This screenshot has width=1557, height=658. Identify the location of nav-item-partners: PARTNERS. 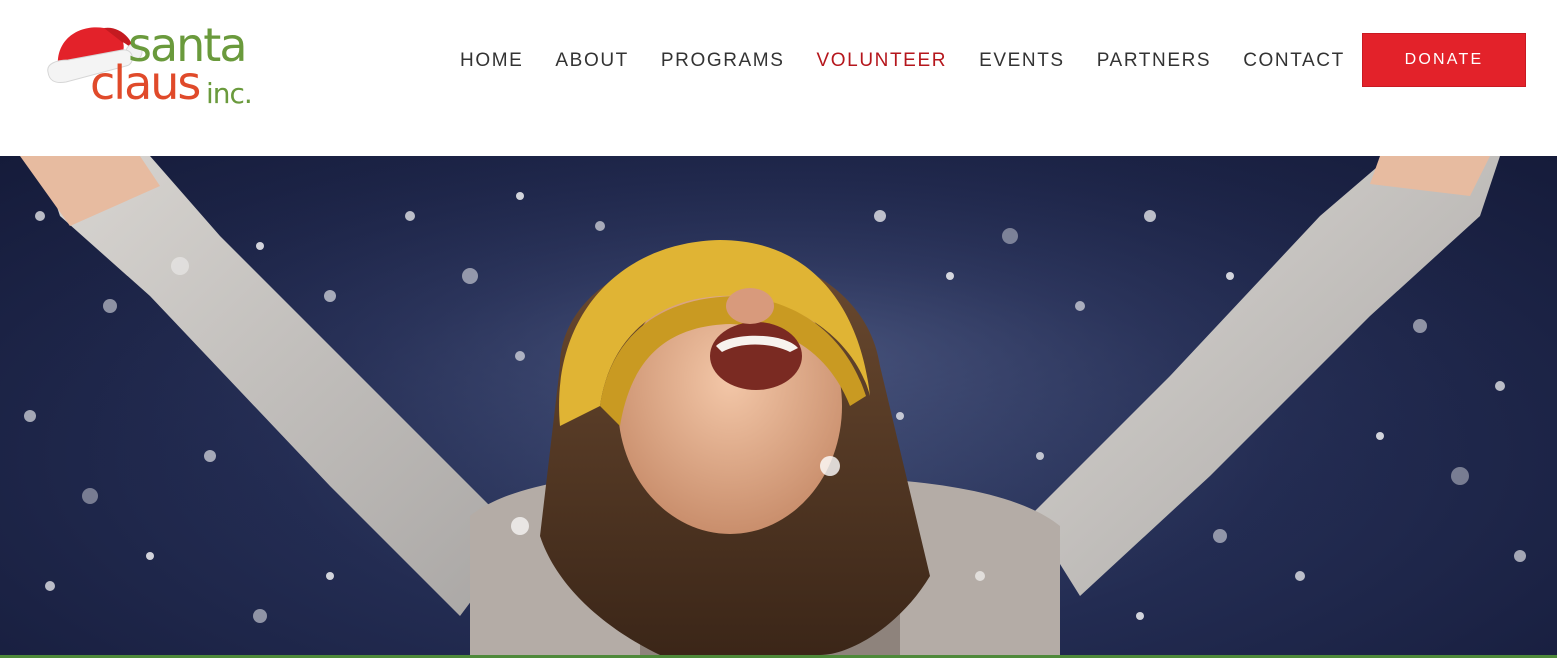
(1154, 61).